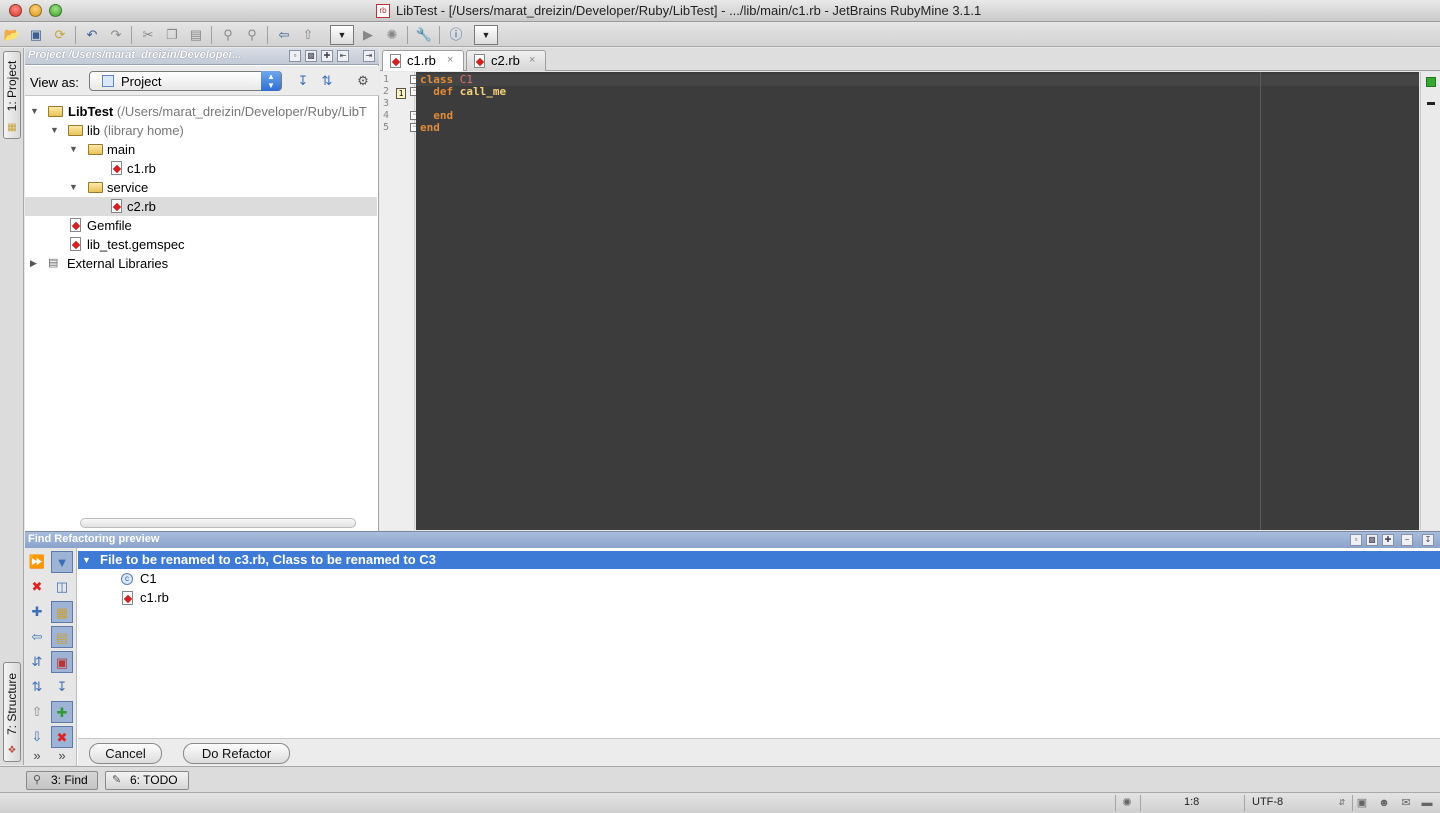 The image size is (1440, 813). I want to click on editor-error-stripe, so click(1430, 301).